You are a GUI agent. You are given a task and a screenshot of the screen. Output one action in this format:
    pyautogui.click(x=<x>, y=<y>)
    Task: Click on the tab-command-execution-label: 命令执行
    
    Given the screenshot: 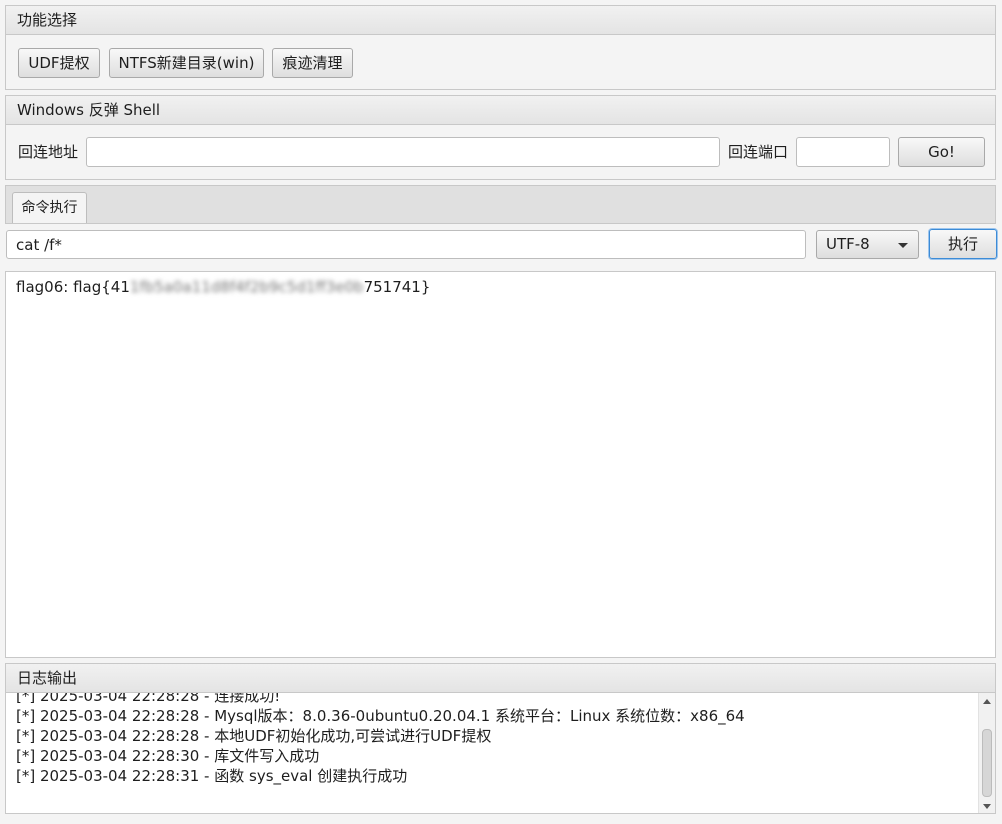 What is the action you would take?
    pyautogui.click(x=49, y=208)
    